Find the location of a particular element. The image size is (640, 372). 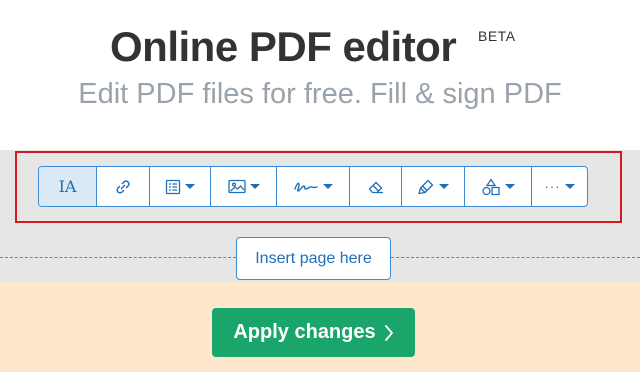

chevron-right-icon is located at coordinates (388, 332).